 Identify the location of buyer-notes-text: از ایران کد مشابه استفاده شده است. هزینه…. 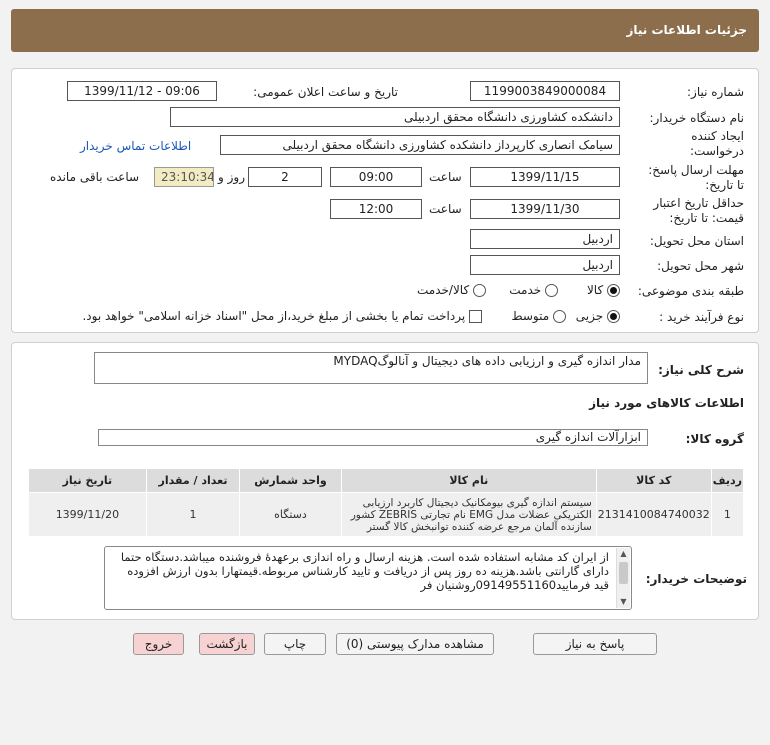
(364, 571).